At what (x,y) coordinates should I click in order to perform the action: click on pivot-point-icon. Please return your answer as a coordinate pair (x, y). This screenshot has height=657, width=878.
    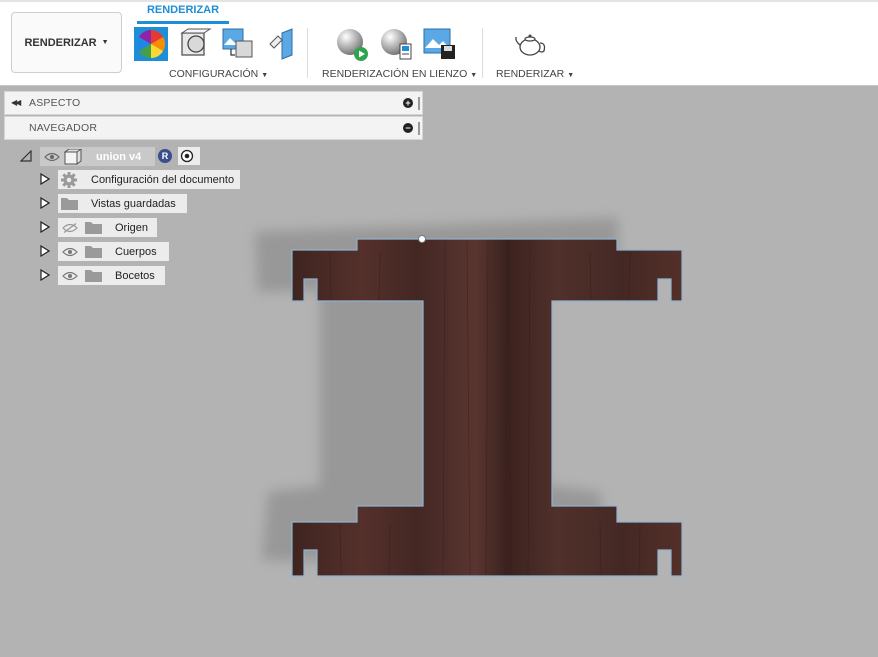
    Looking at the image, I should click on (422, 239).